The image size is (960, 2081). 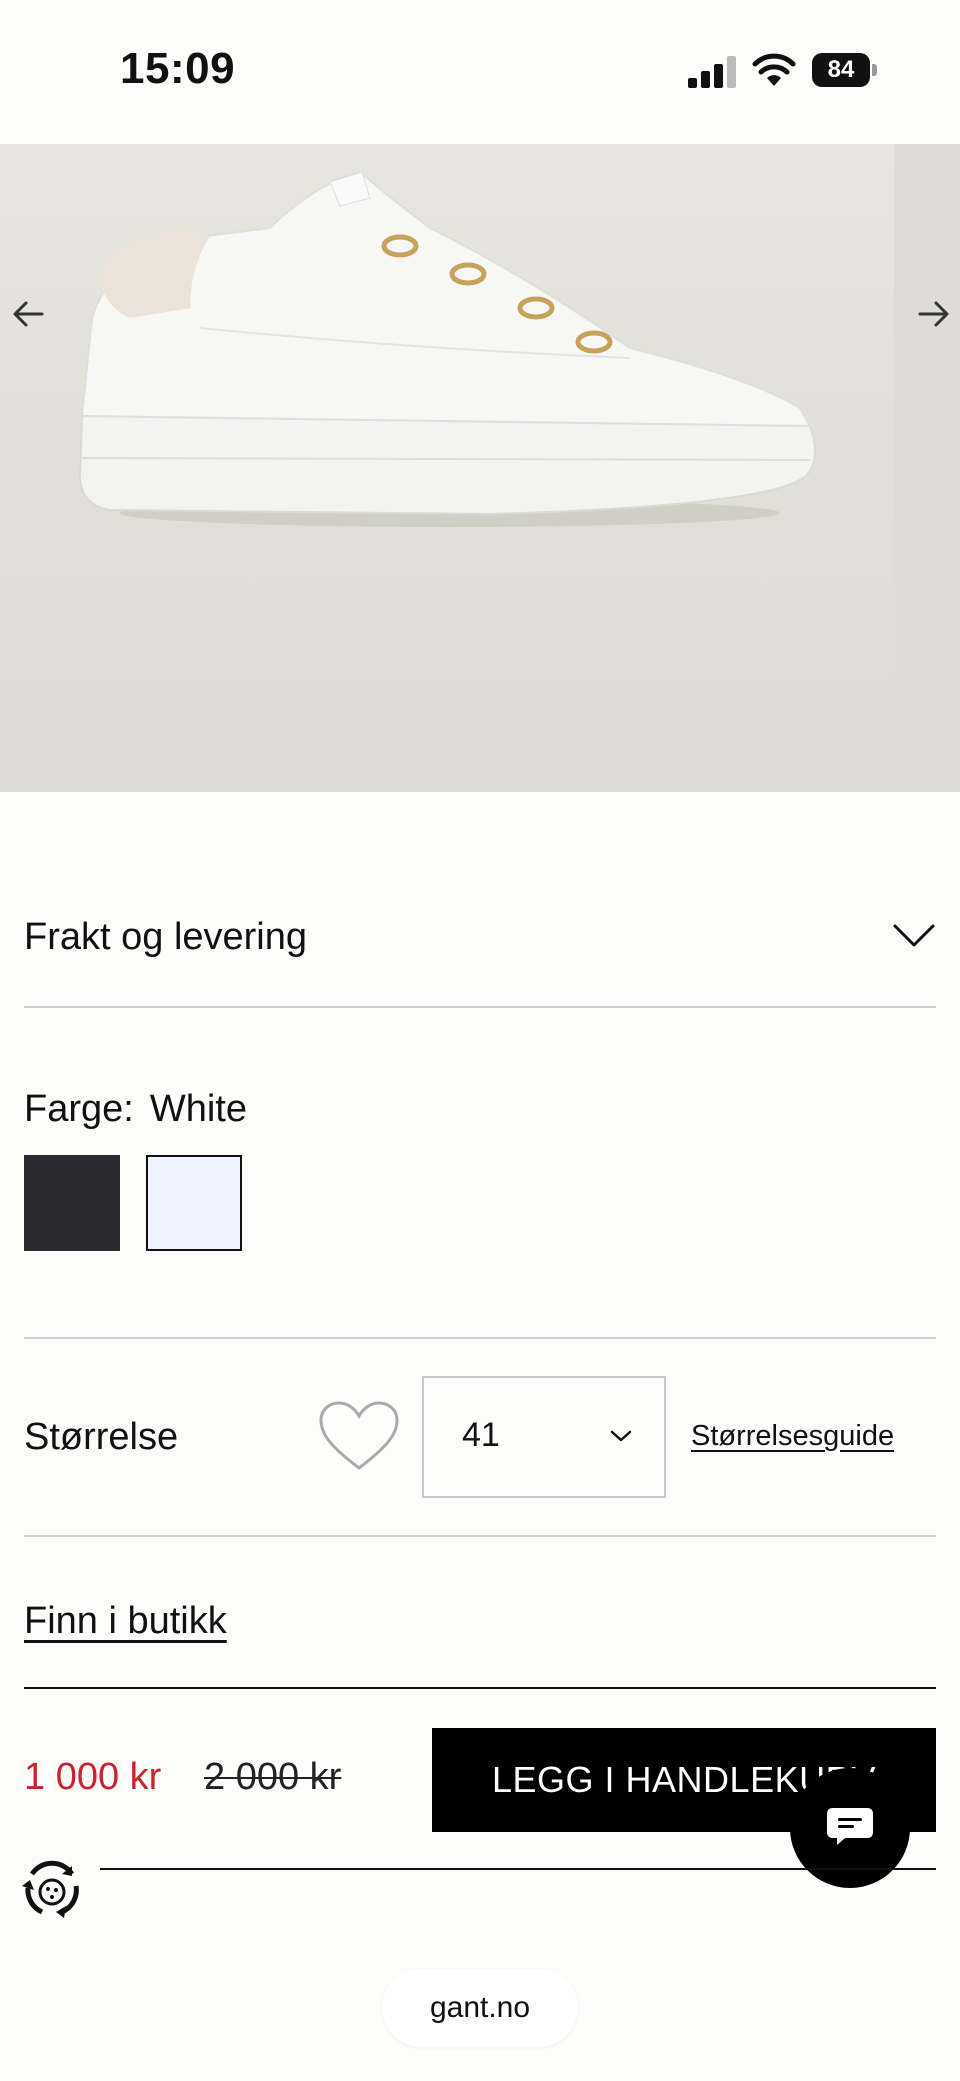 What do you see at coordinates (93, 1777) in the screenshot?
I see `sale-price: 1 000 kr` at bounding box center [93, 1777].